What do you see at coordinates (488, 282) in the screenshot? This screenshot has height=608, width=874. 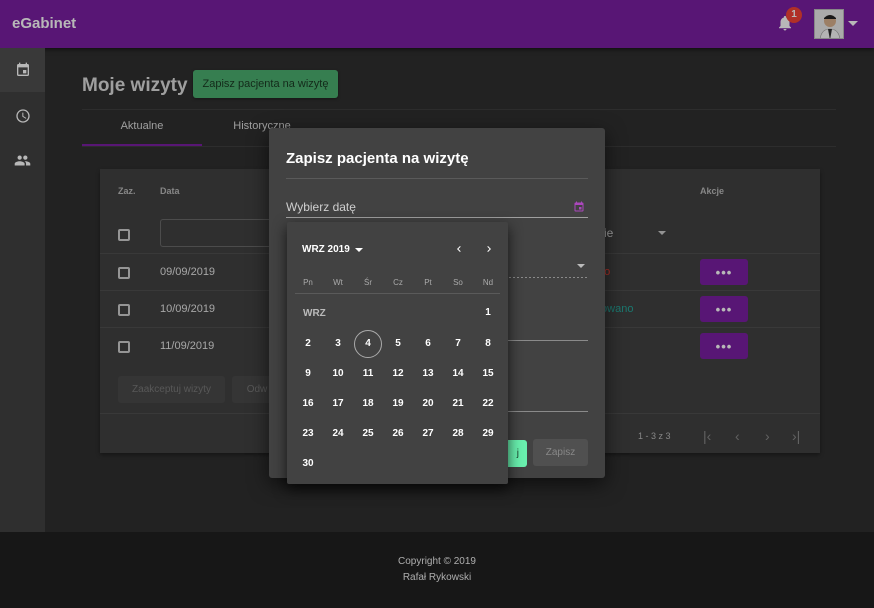 I see `weekday-header: Nd` at bounding box center [488, 282].